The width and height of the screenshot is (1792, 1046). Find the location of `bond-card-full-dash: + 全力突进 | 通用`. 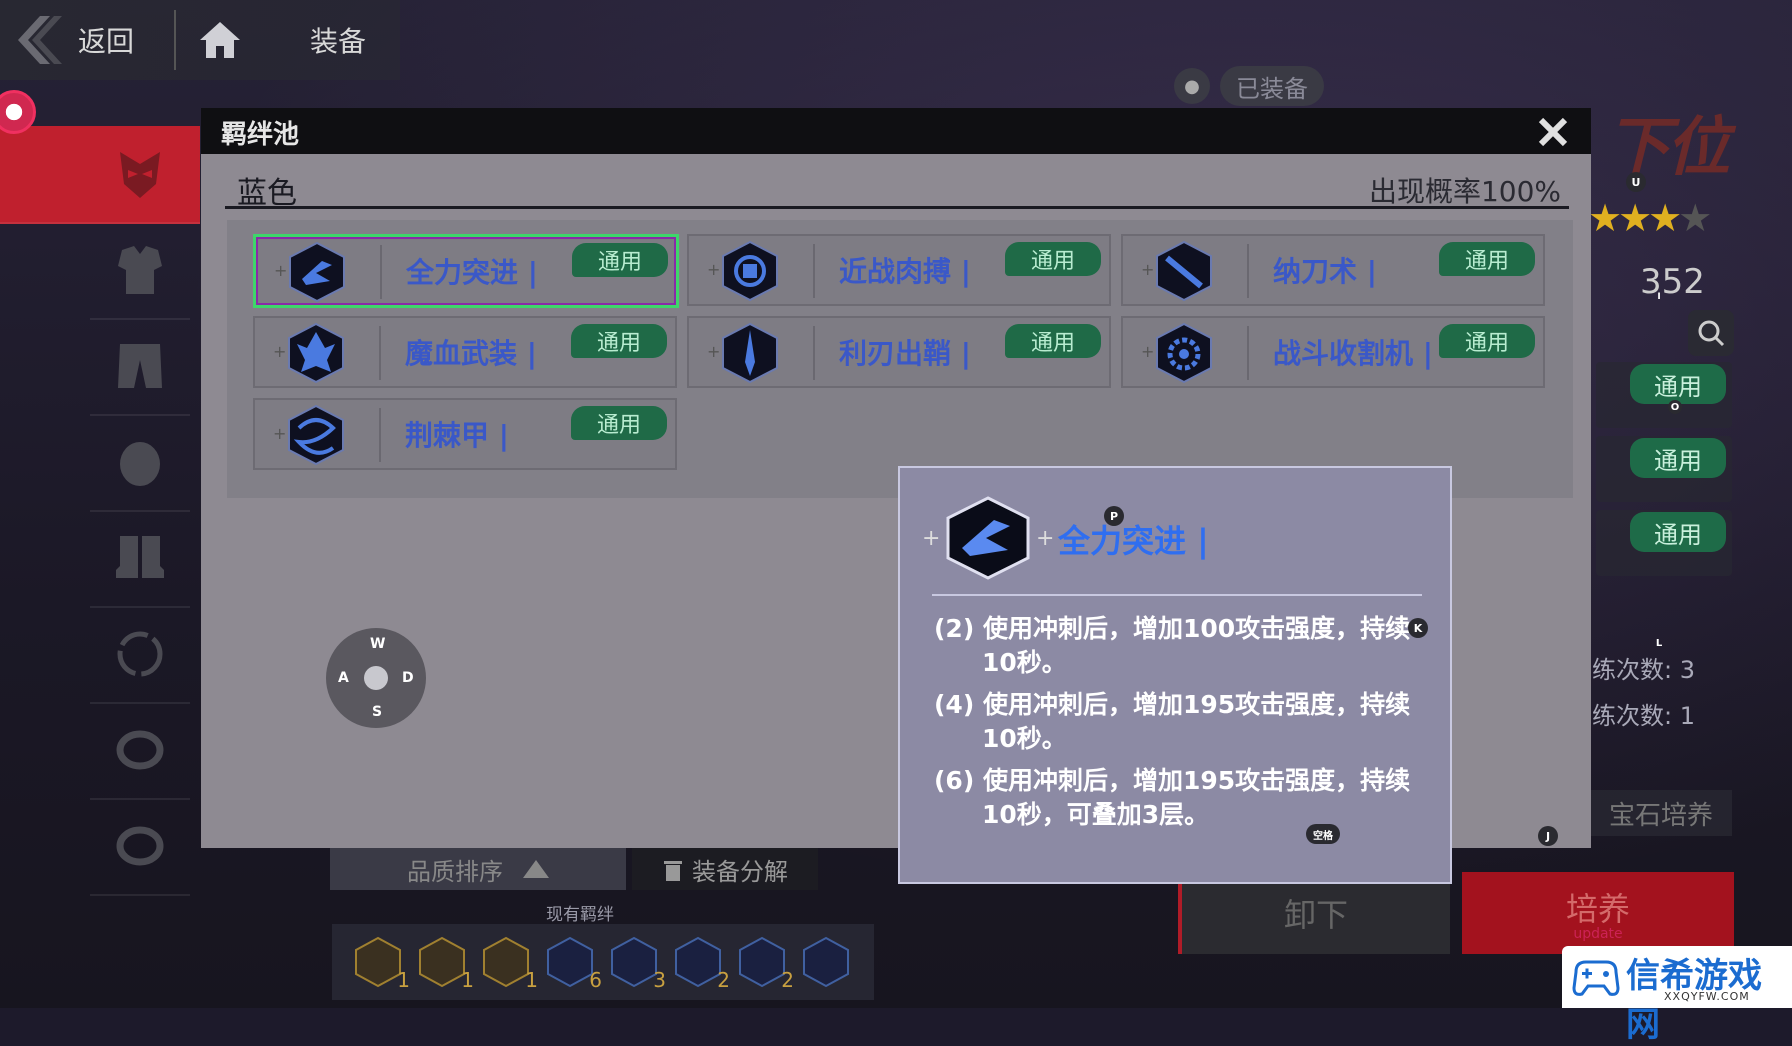

bond-card-full-dash: + 全力突进 | 通用 is located at coordinates (466, 271).